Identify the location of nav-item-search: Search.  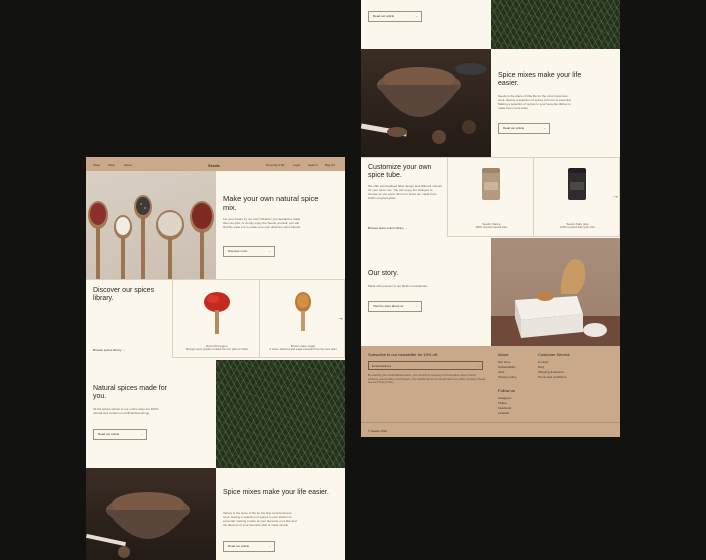
(313, 165).